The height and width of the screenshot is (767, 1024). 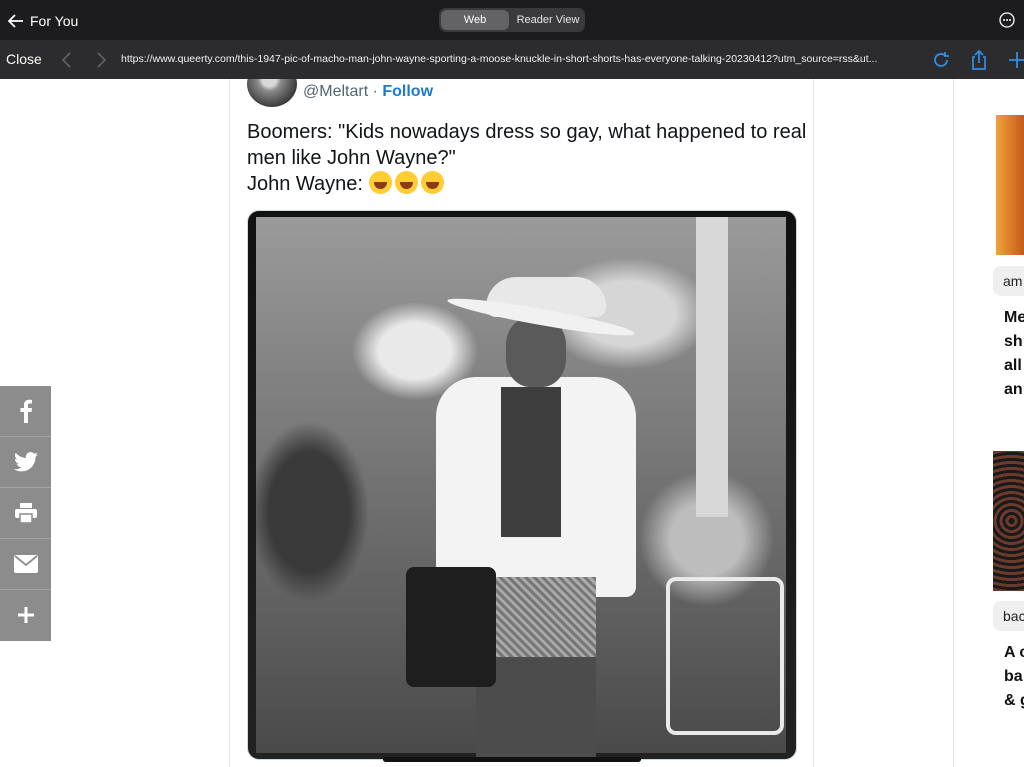 I want to click on email-share-button, so click(x=25, y=564).